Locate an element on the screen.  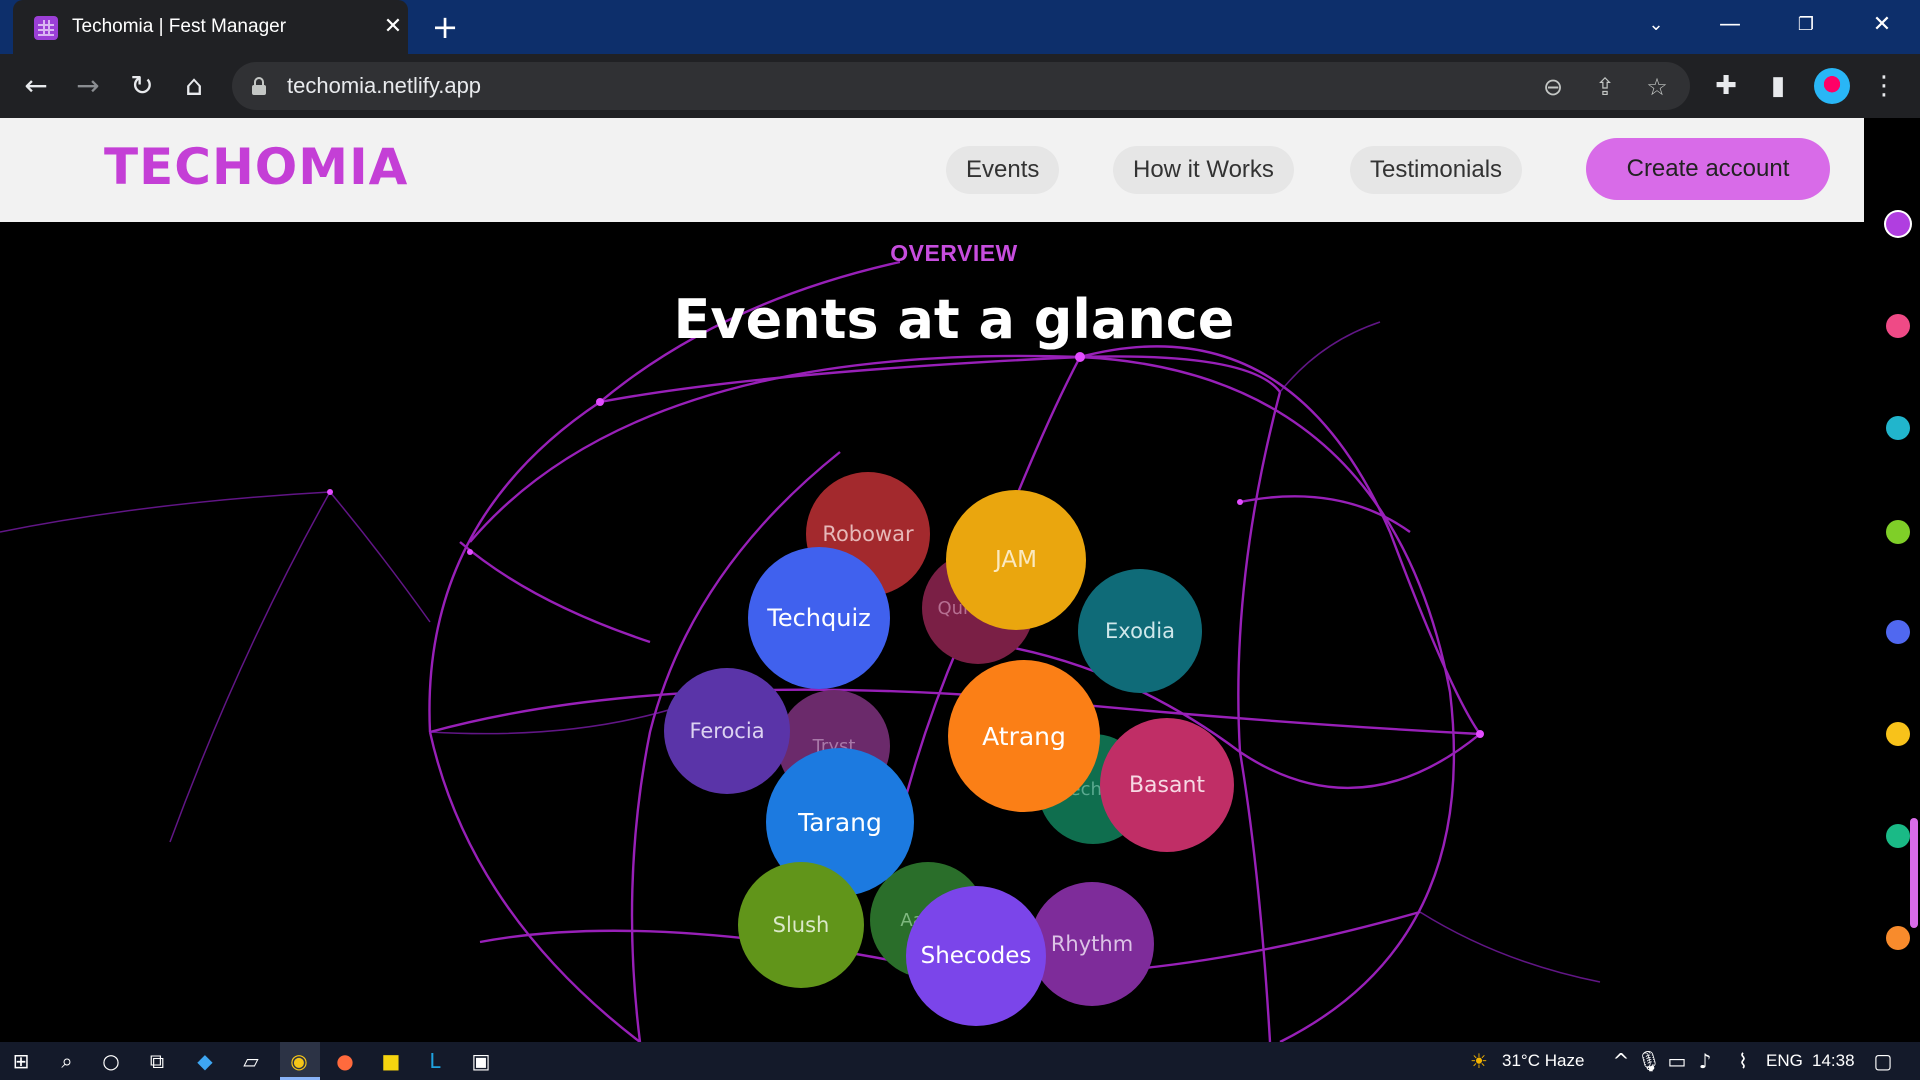
clock: 14:38 is located at coordinates (1833, 1061).